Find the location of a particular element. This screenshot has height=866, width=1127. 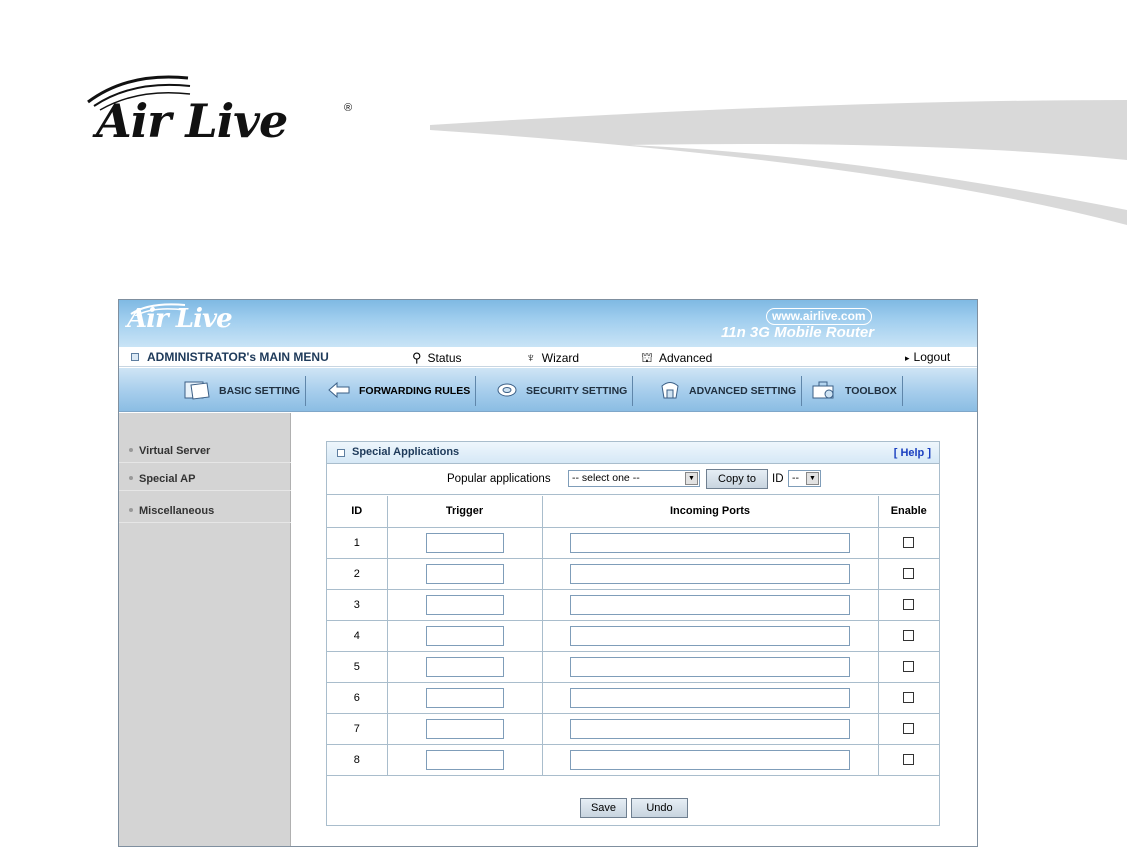

row-id: 5 is located at coordinates (357, 667).